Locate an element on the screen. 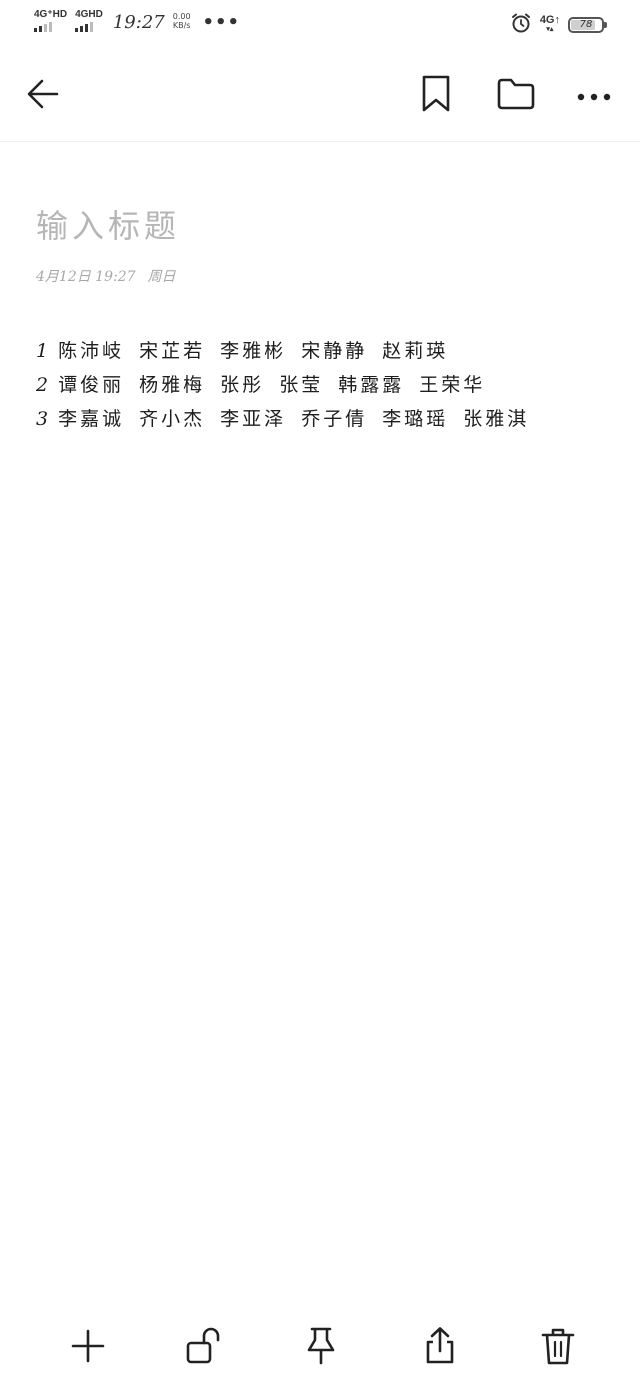  delete-icon is located at coordinates (558, 1348).